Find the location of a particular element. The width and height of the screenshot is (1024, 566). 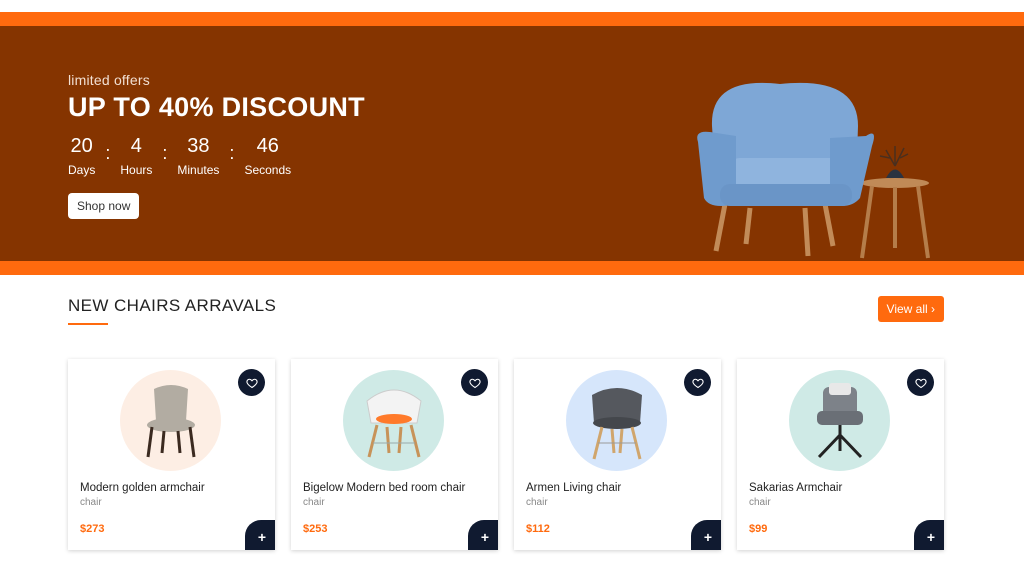

product-price: $99 is located at coordinates (758, 529).